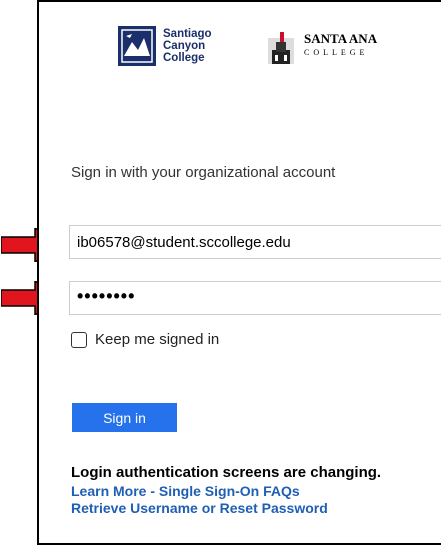 This screenshot has height=546, width=441. I want to click on scc-logo-line: Canyon, so click(184, 46).